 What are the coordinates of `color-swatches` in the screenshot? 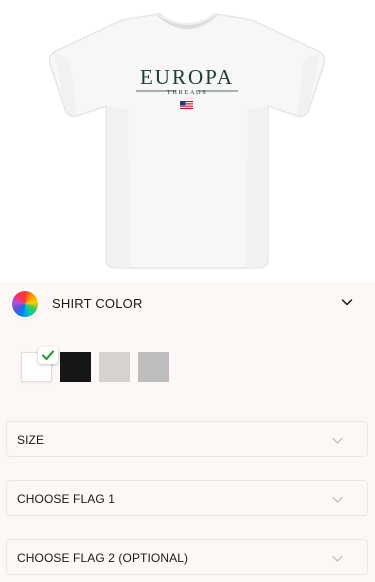 It's located at (95, 364).